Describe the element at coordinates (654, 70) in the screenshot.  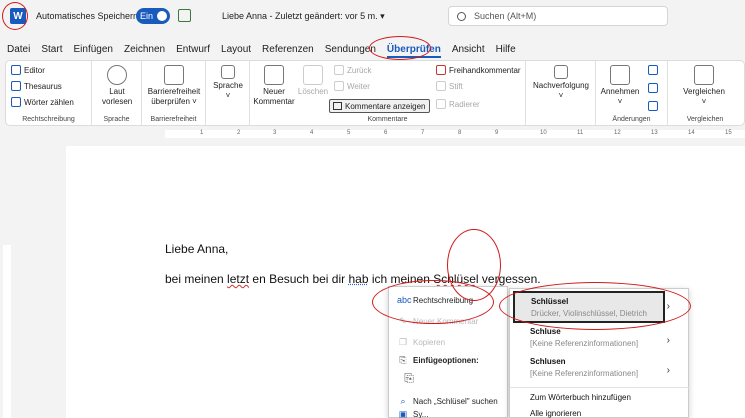
I see `reject-button` at that location.